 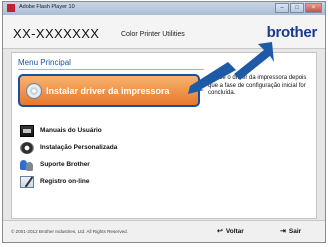 I want to click on header-subtitle: Color Printer Utilities, so click(x=153, y=34).